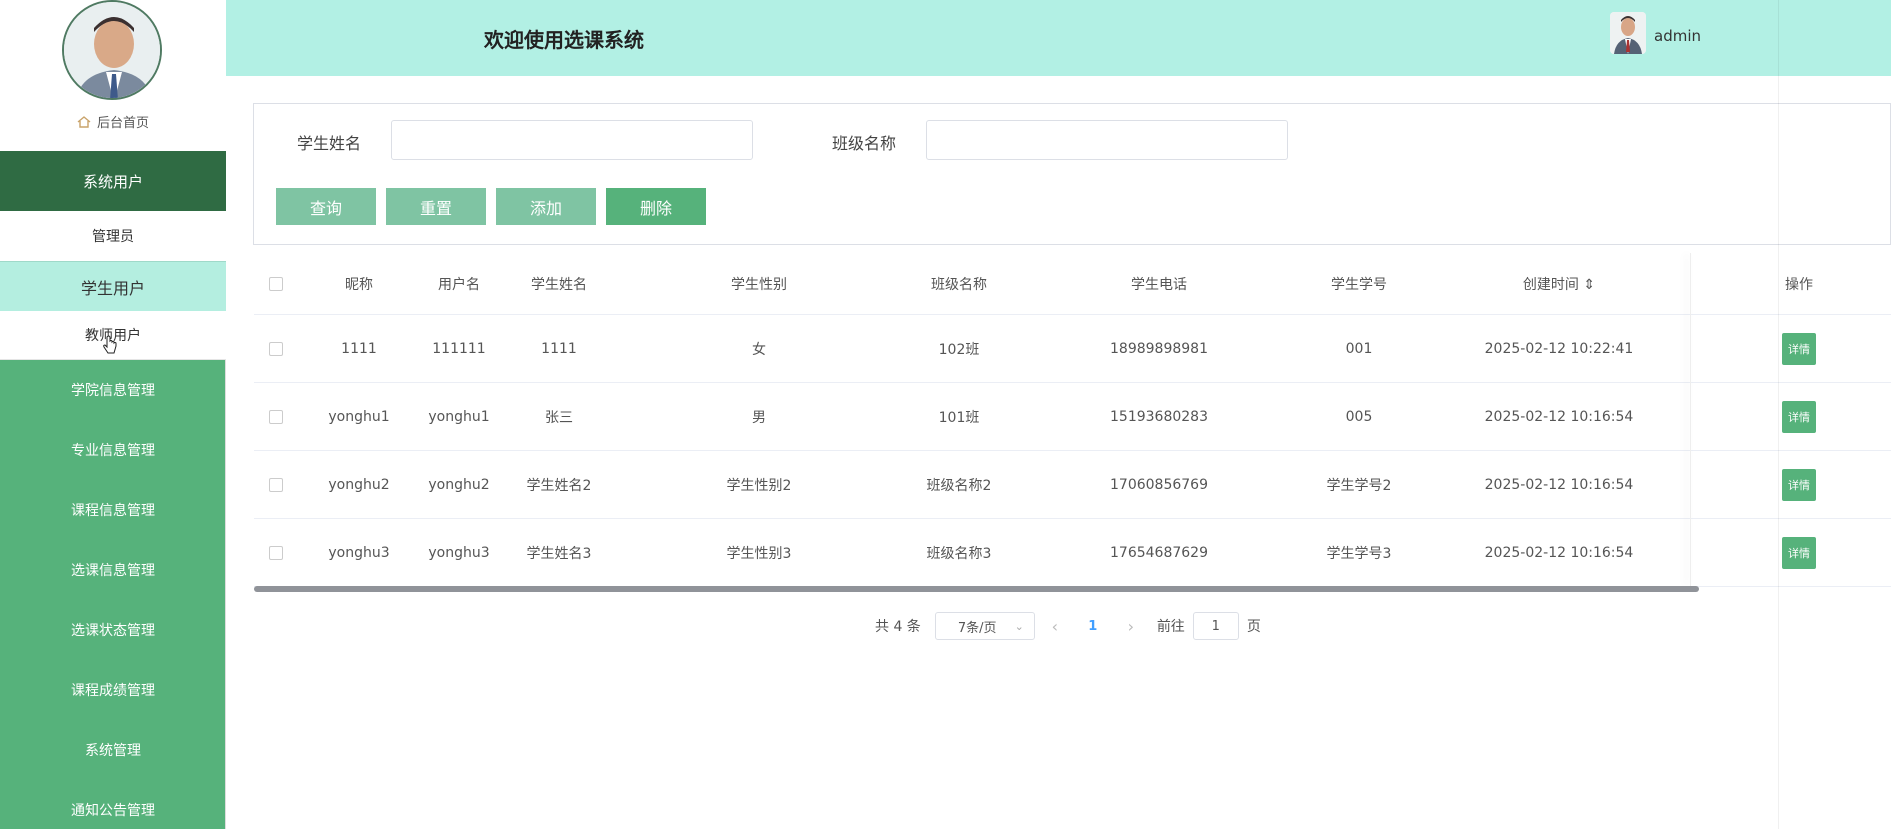 The image size is (1891, 840). I want to click on menu-selection-info: 选课信息管理, so click(113, 570).